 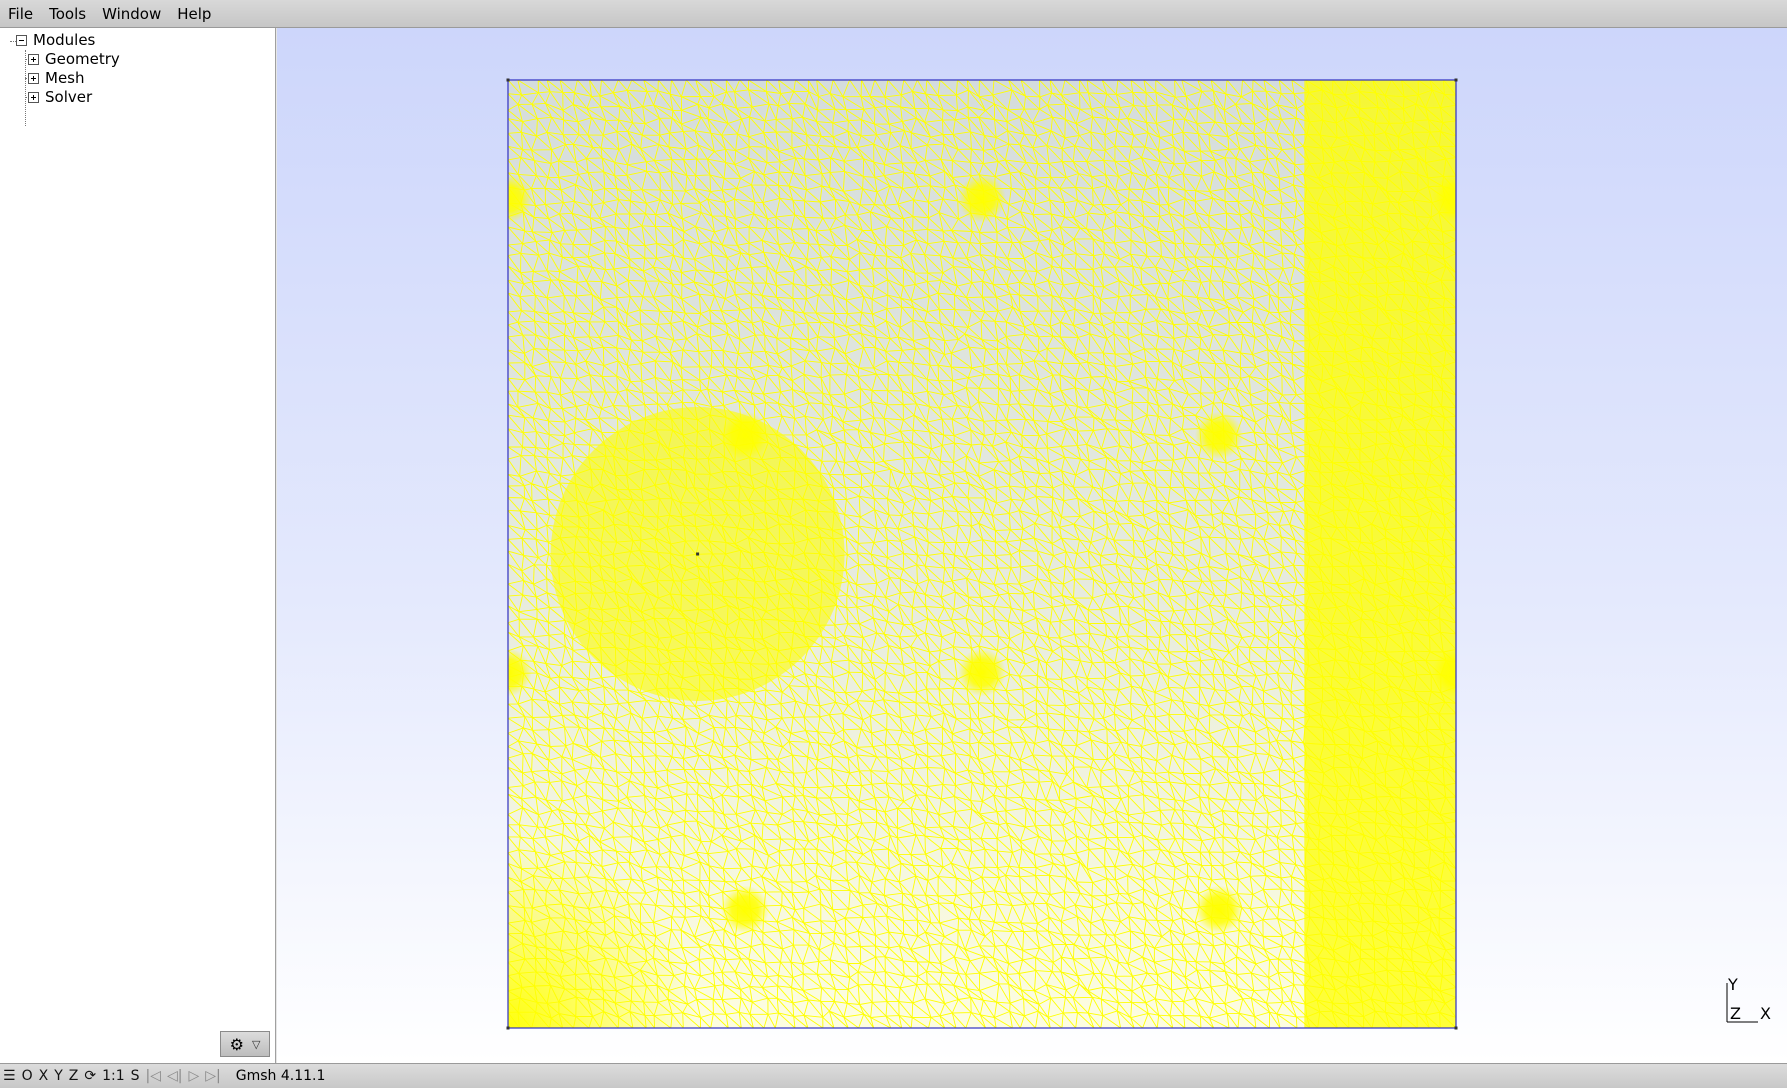 I want to click on last-step-icon: ▷|, so click(x=212, y=1076).